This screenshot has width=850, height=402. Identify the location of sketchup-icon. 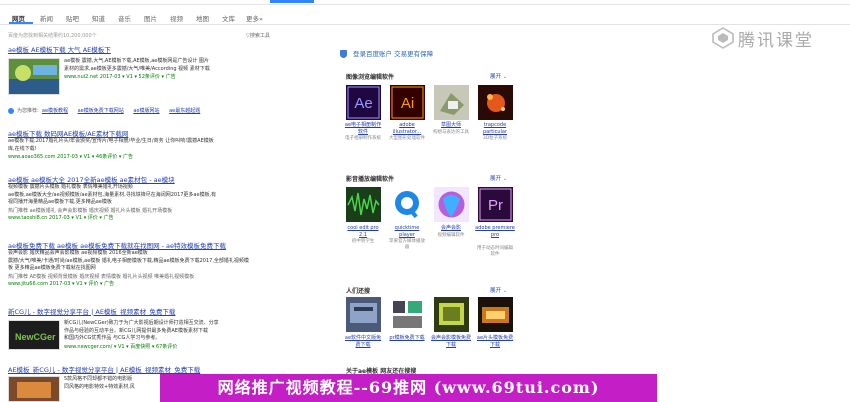
(451, 102).